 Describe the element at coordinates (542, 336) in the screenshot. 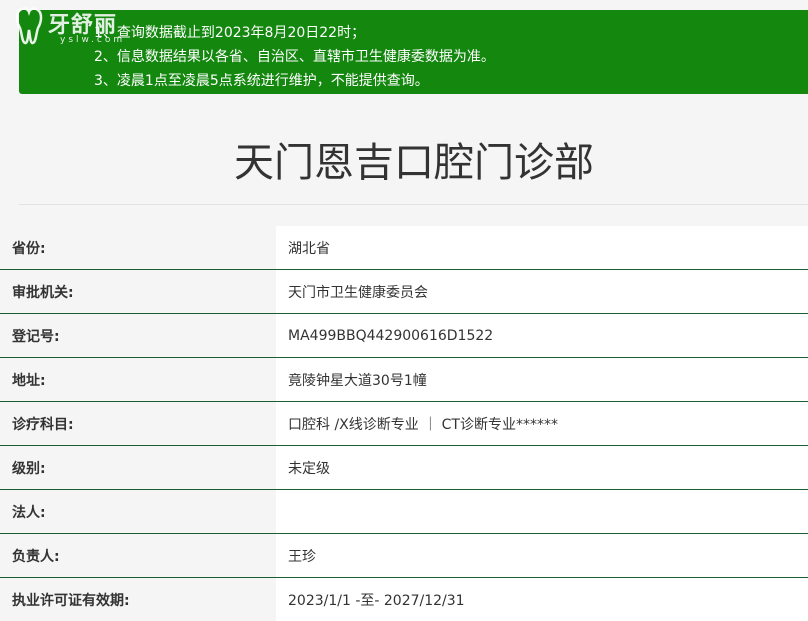

I see `field-value: MA499BBQ442900616D1522` at that location.